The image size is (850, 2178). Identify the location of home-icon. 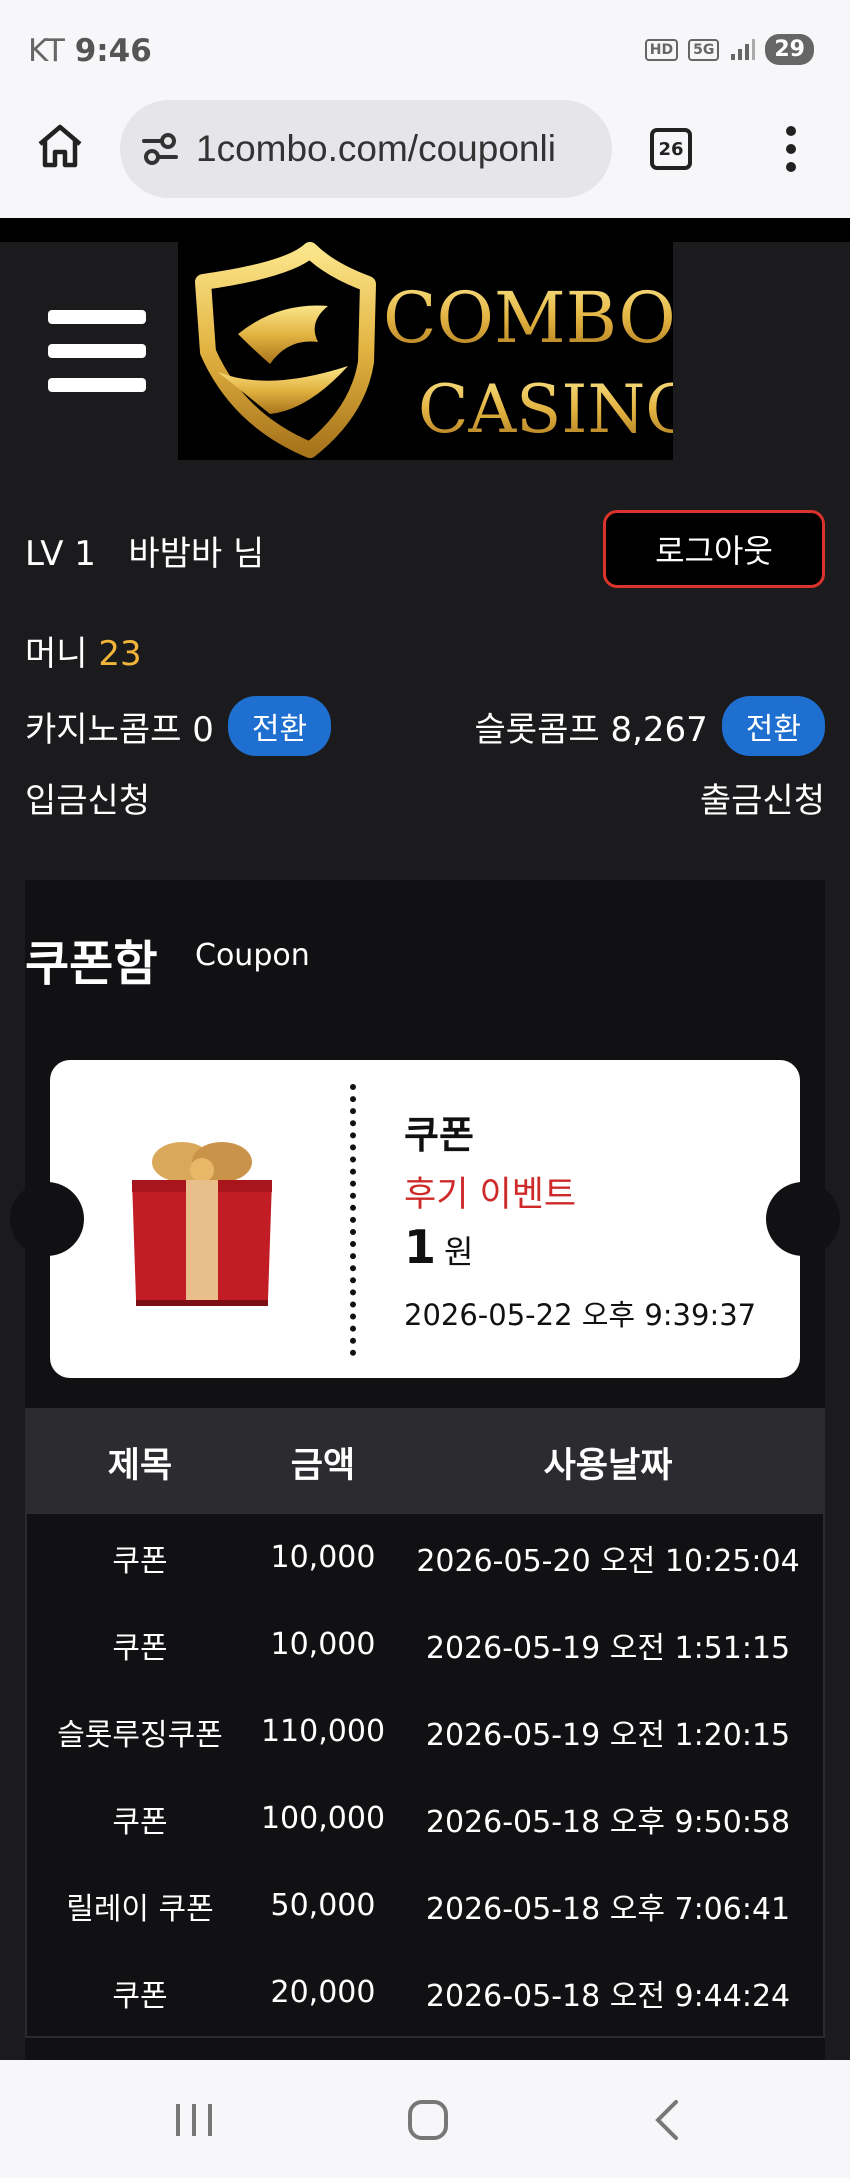
(60, 146).